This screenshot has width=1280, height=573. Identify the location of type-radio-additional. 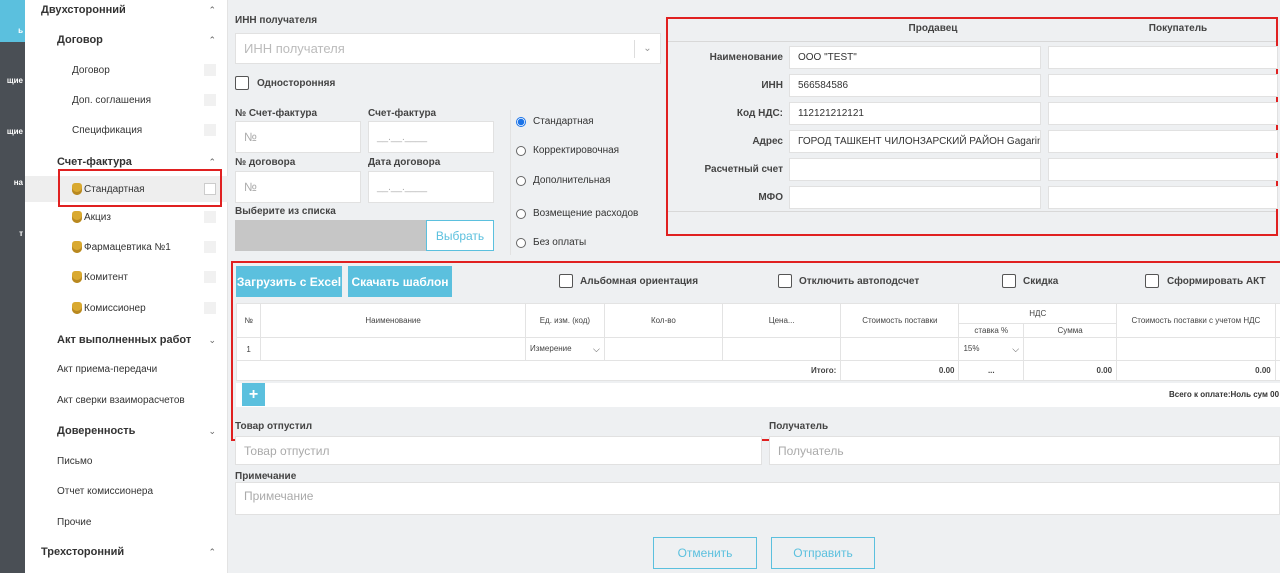
(521, 181).